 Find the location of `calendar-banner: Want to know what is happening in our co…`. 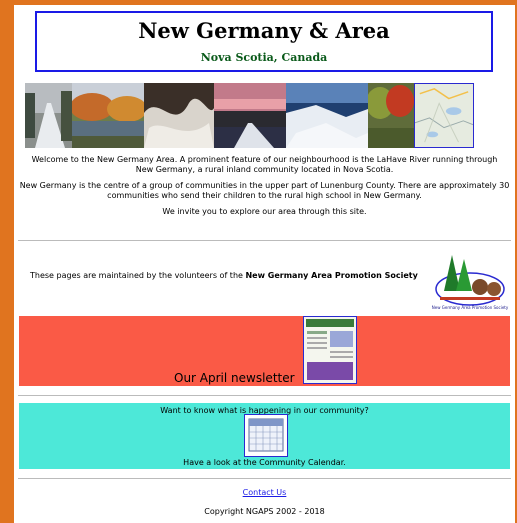

calendar-banner: Want to know what is happening in our co… is located at coordinates (264, 436).